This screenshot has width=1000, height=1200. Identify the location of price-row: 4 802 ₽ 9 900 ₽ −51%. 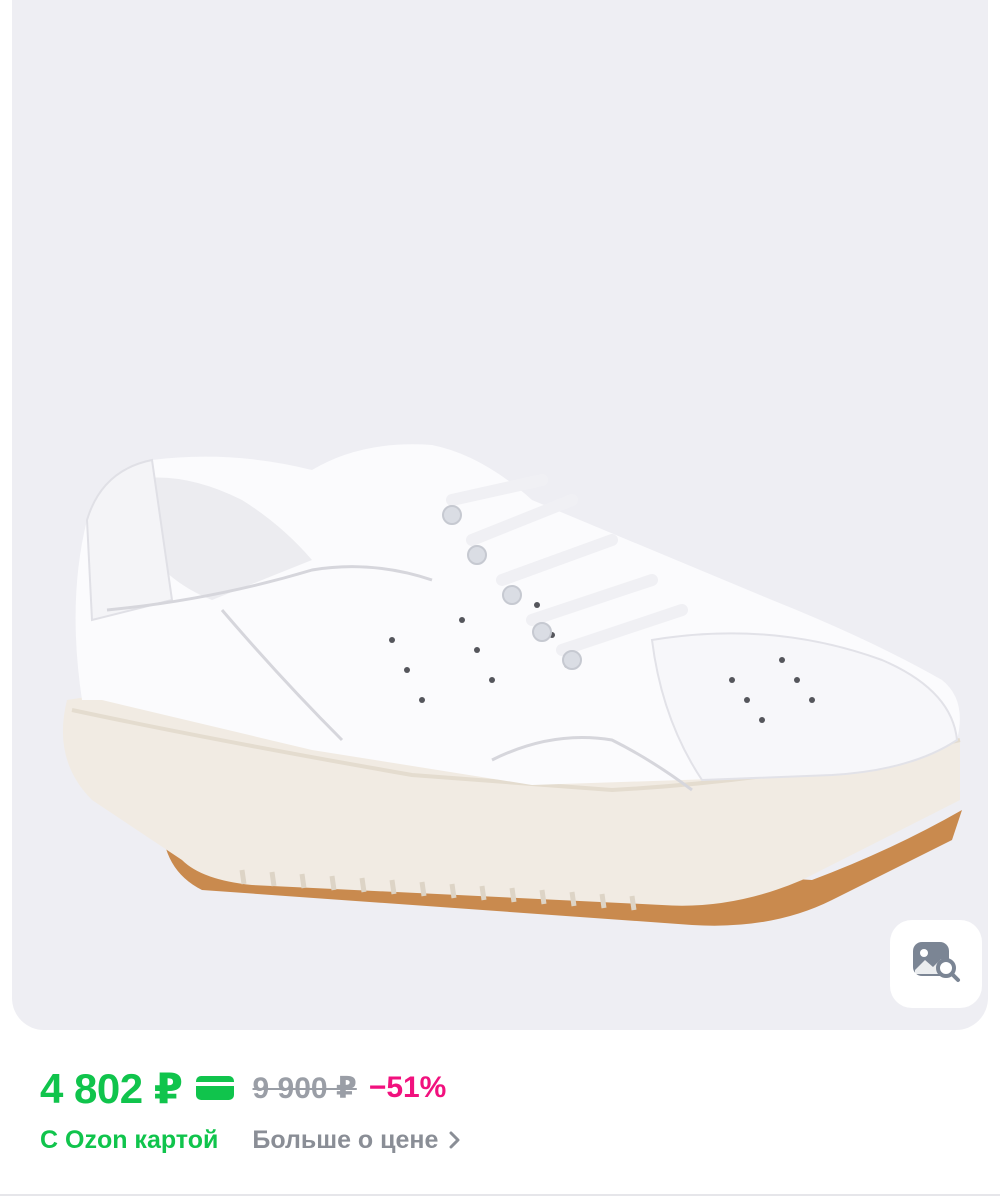
(243, 1088).